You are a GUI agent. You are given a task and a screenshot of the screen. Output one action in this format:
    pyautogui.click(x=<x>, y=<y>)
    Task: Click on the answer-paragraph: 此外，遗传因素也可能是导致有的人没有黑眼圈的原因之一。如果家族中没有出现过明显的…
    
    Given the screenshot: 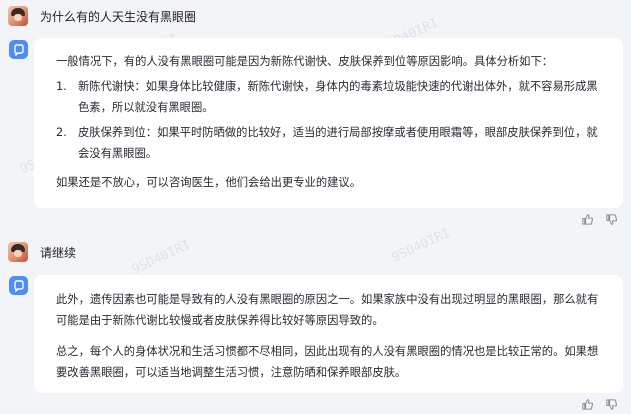 What is the action you would take?
    pyautogui.click(x=327, y=310)
    